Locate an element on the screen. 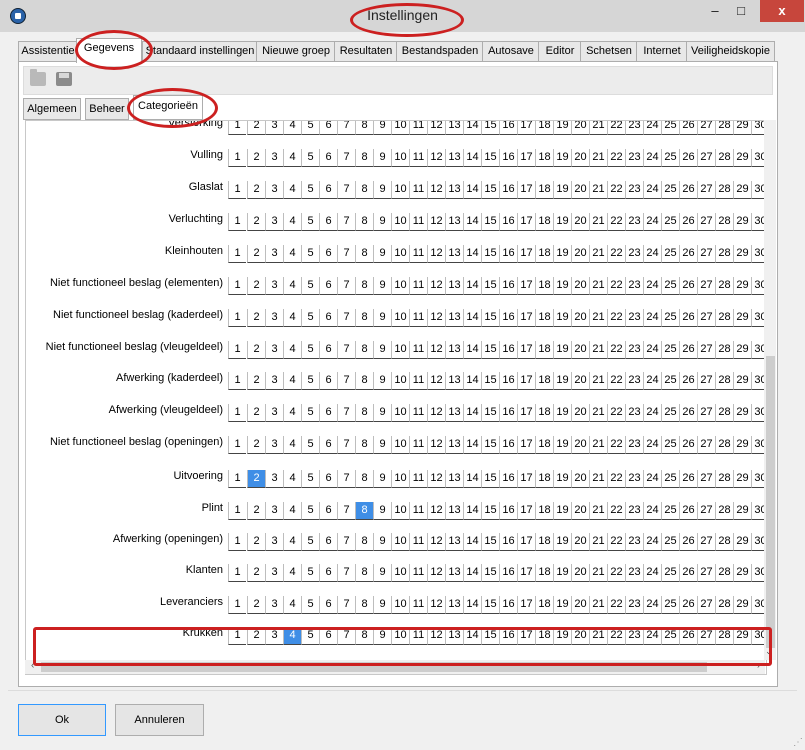 Image resolution: width=805 pixels, height=750 pixels. category-number-cell: 20 is located at coordinates (580, 605).